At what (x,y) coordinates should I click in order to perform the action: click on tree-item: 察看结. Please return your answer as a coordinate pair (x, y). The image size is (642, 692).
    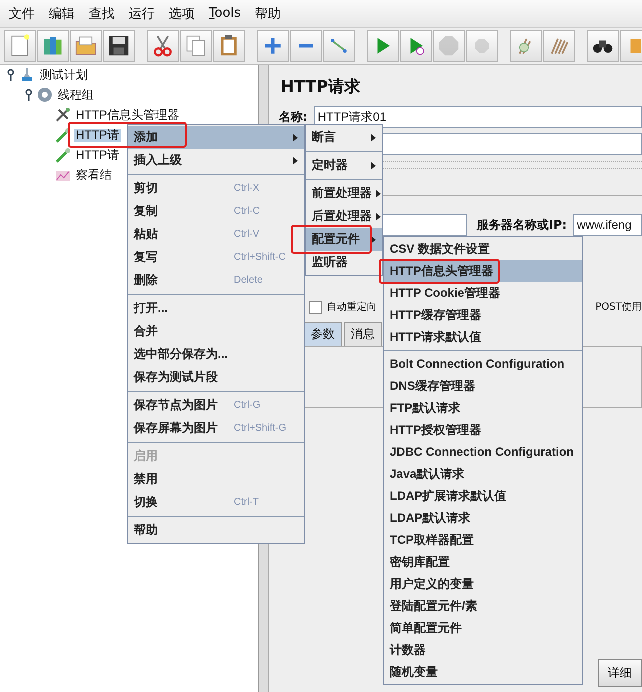
    Looking at the image, I should click on (94, 175).